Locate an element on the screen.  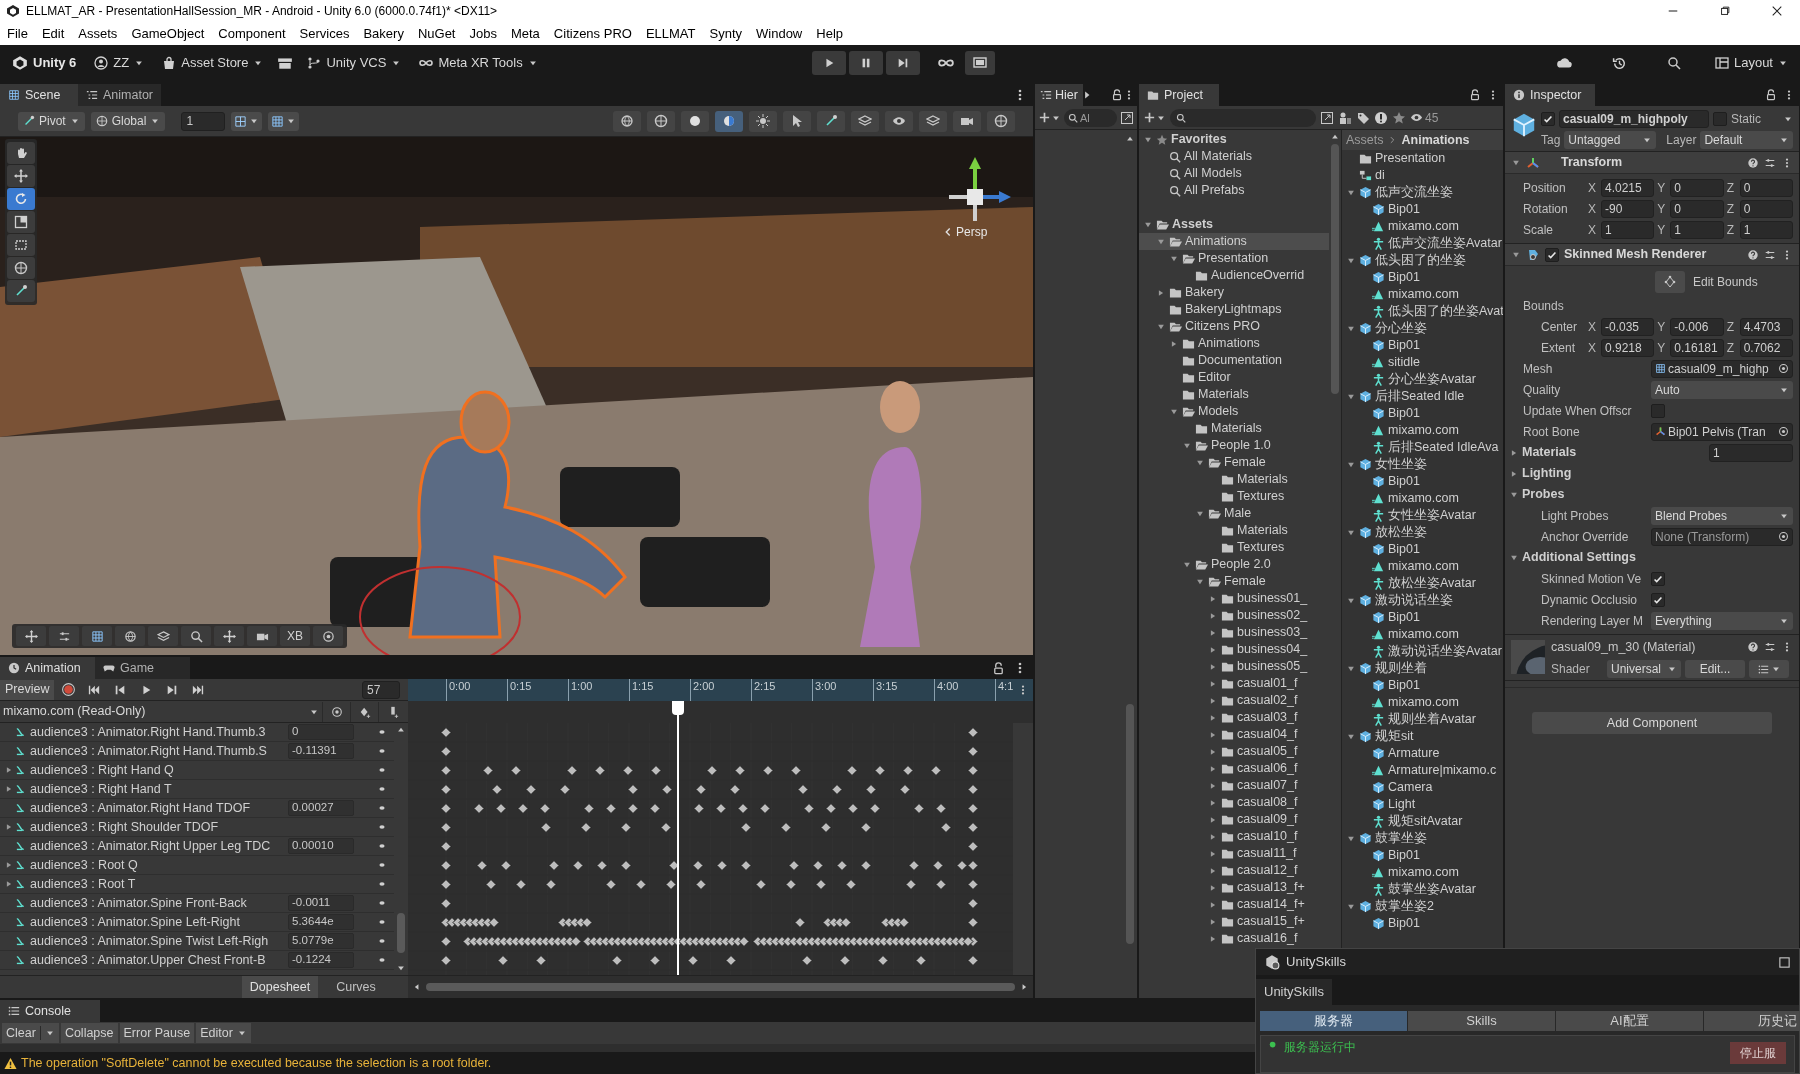
account-dropdown: ZZ is located at coordinates (119, 63).